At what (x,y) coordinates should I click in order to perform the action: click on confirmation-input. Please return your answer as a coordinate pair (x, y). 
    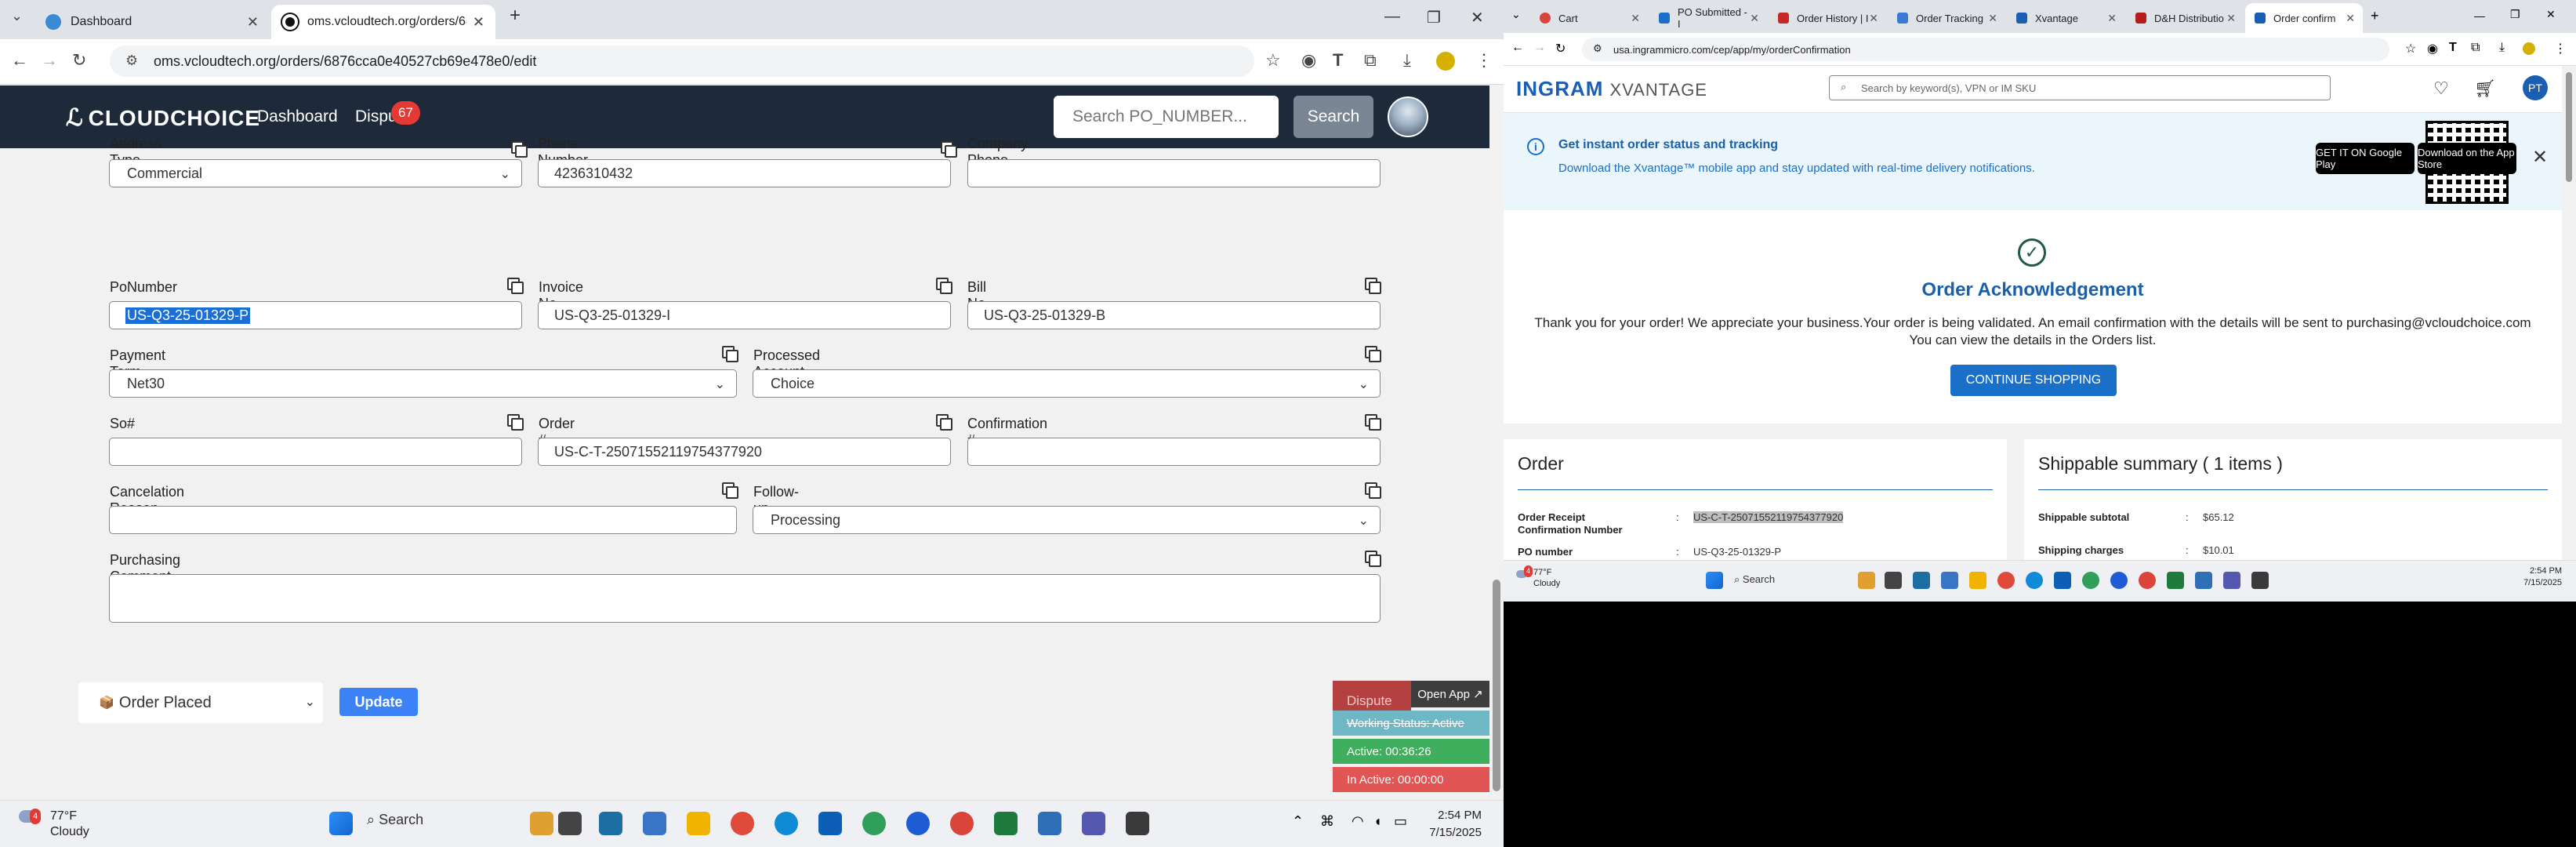
    Looking at the image, I should click on (1174, 452).